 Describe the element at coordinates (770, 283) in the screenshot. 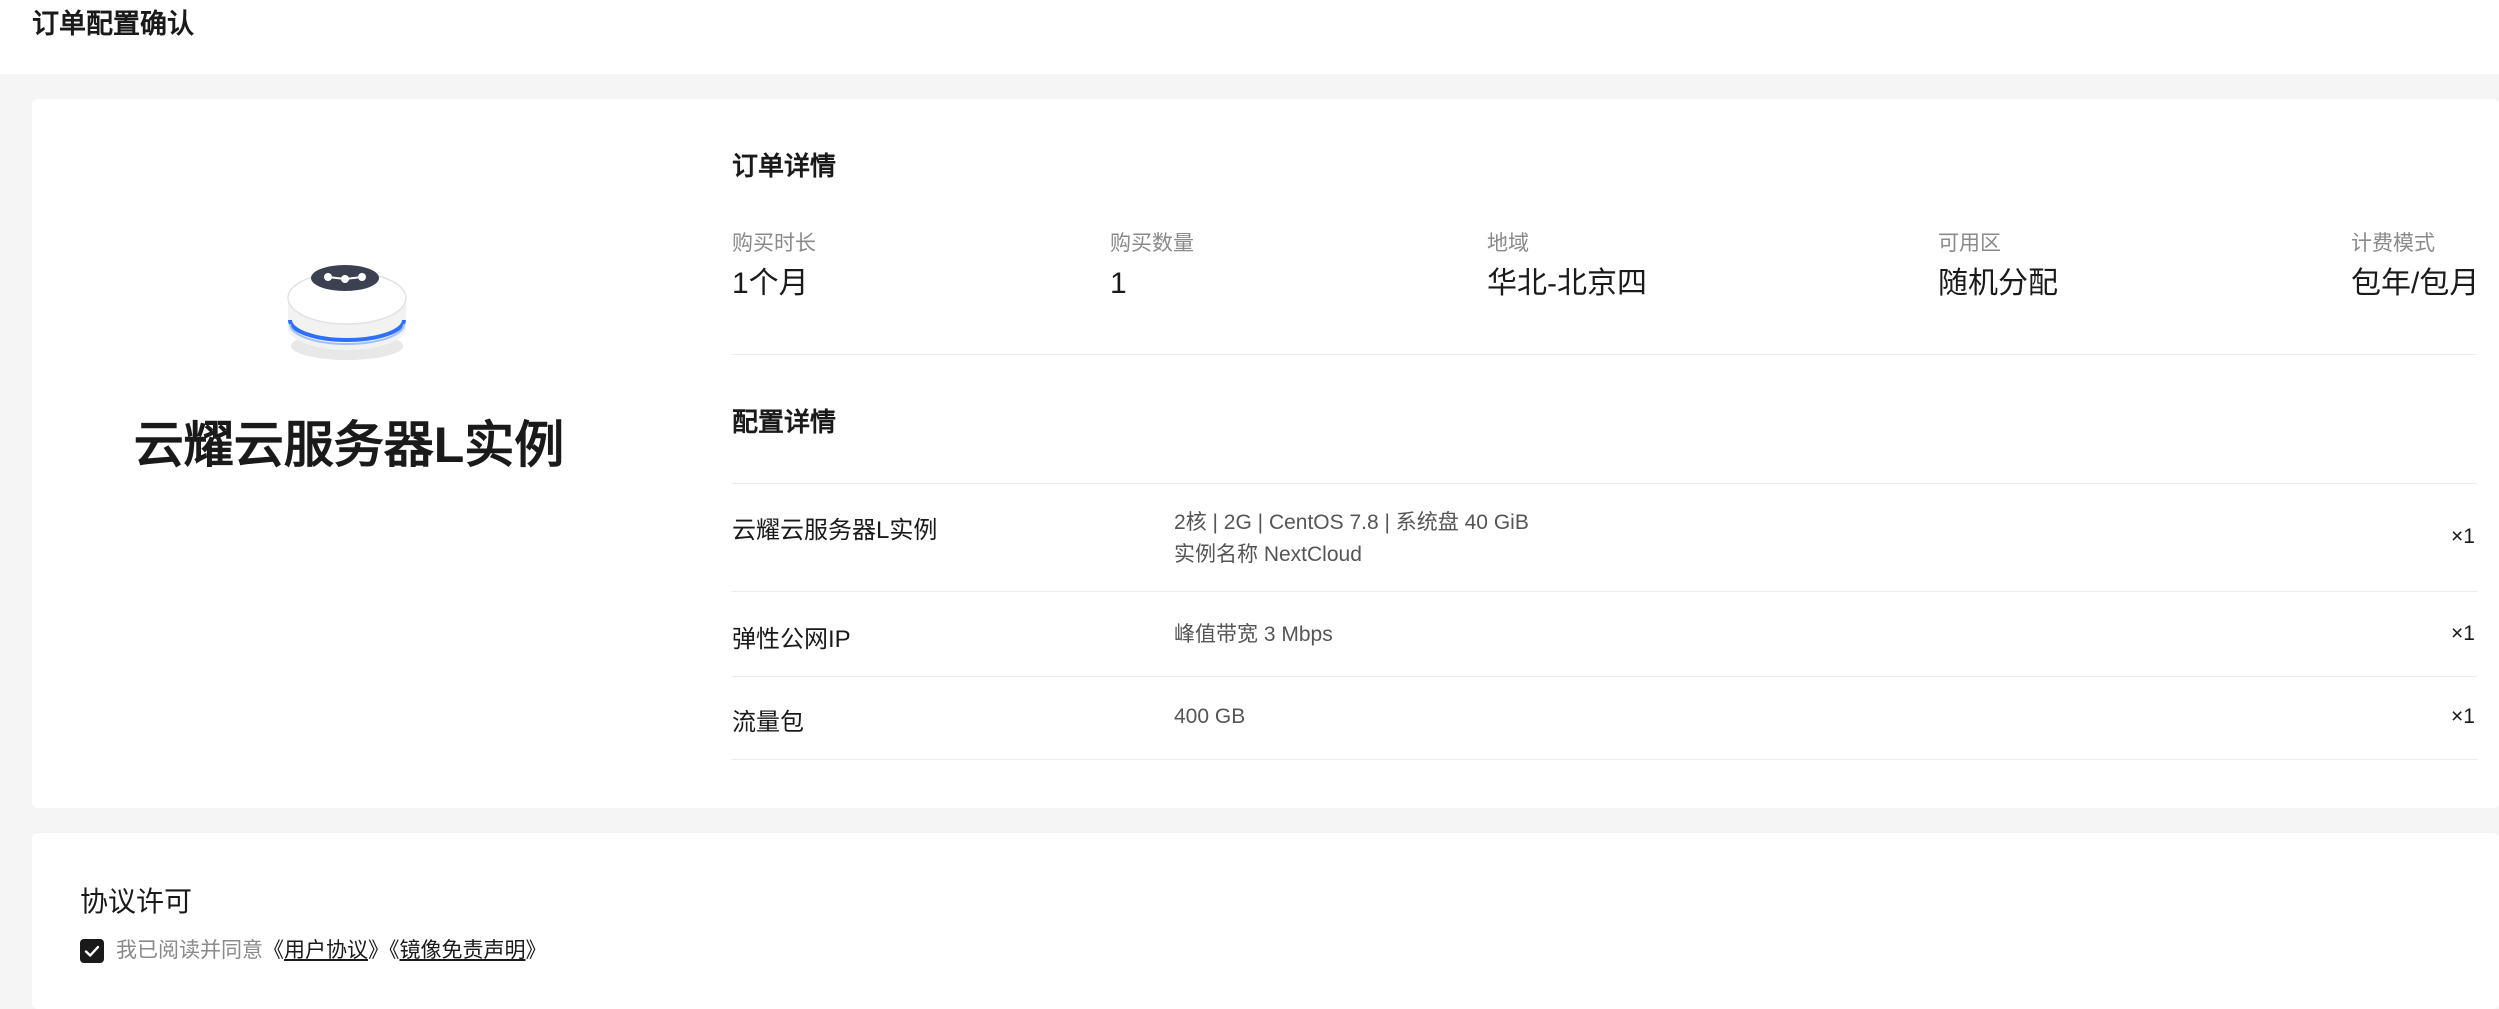

I see `info-value: 1个月` at that location.